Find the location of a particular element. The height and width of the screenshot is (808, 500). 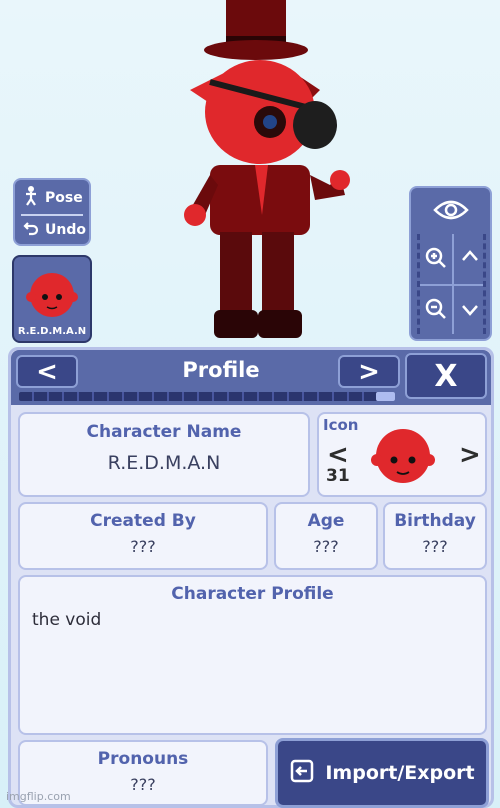

character-thumbnail: R.E.D.M.A.N is located at coordinates (52, 299).